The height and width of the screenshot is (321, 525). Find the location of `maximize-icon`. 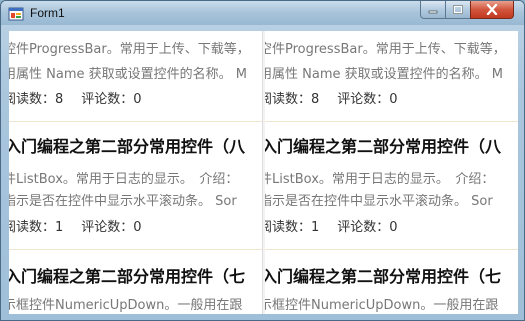

maximize-icon is located at coordinates (458, 9).